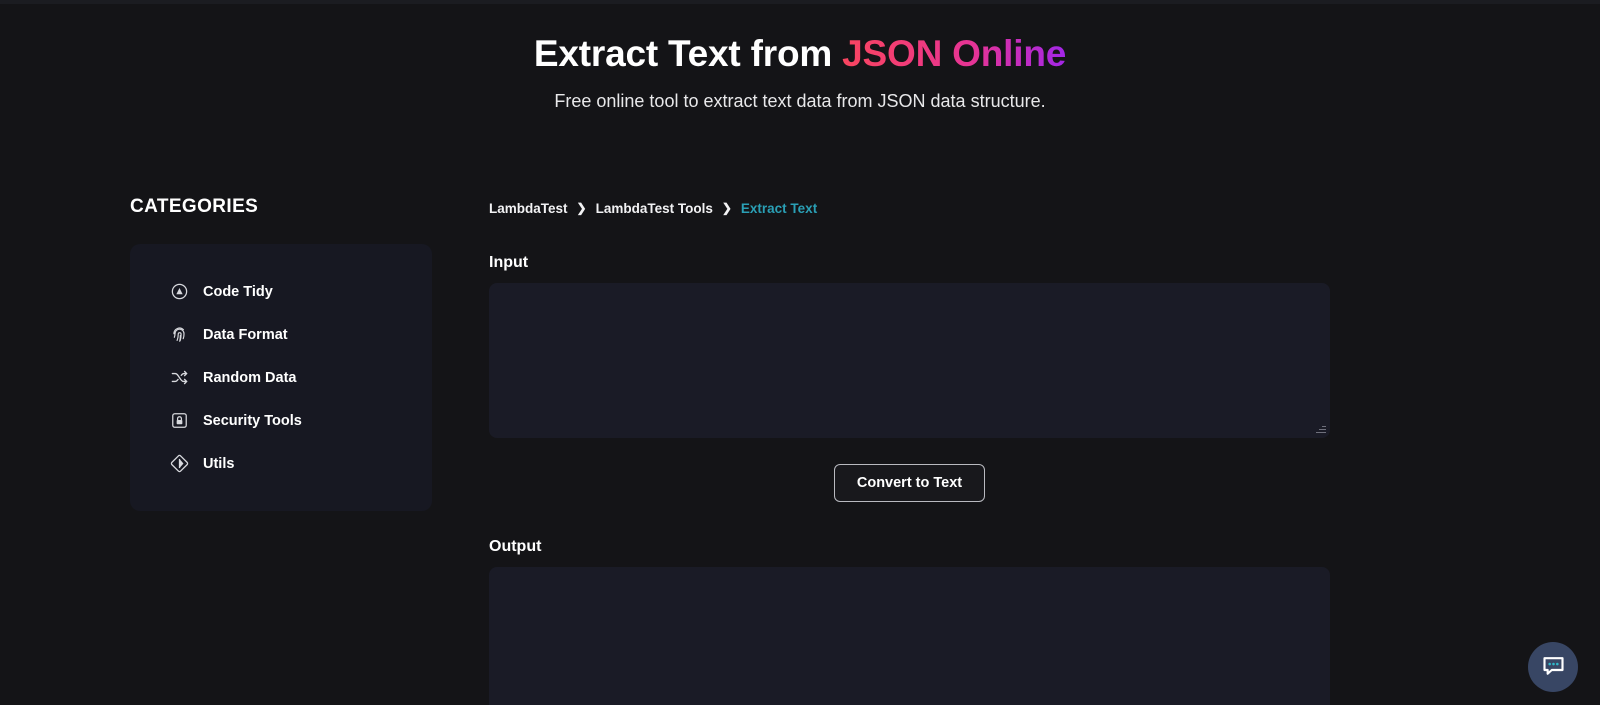 This screenshot has width=1600, height=705. Describe the element at coordinates (252, 420) in the screenshot. I see `sidebar-item-label: Security Tools` at that location.